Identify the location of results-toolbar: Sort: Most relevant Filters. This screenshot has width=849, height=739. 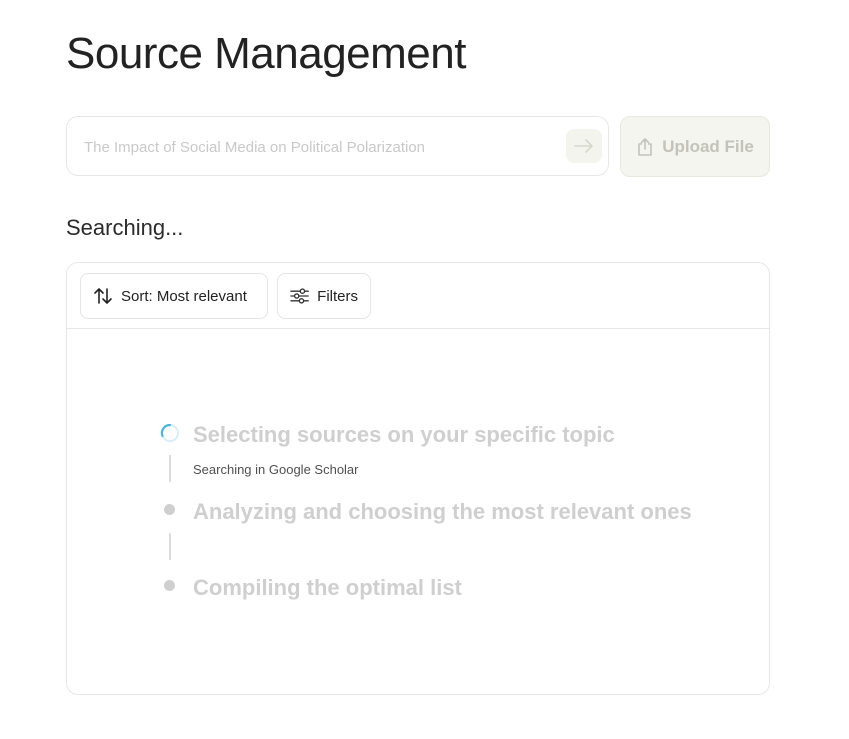
(418, 296).